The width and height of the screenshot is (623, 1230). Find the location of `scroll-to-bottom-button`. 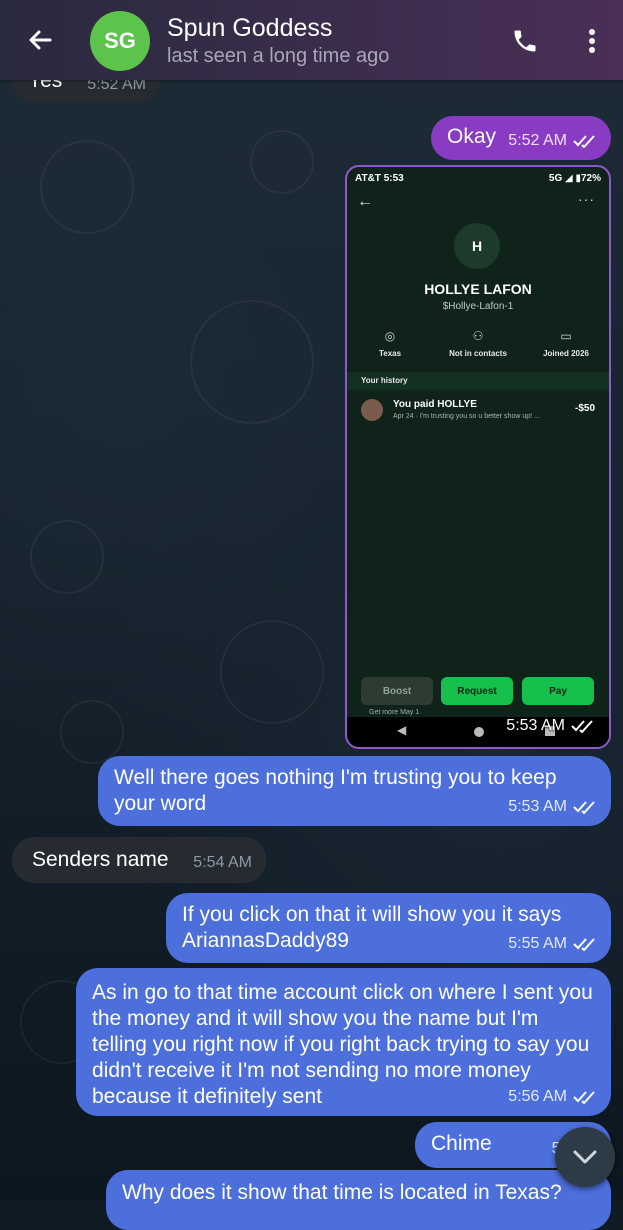

scroll-to-bottom-button is located at coordinates (585, 1157).